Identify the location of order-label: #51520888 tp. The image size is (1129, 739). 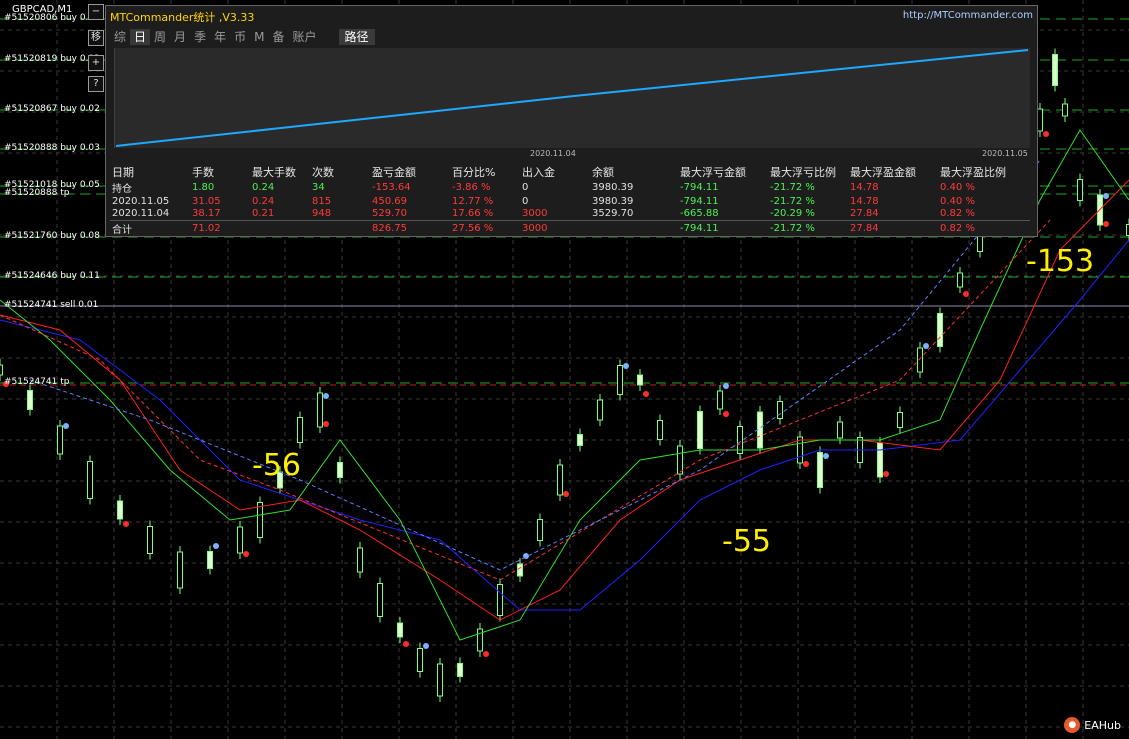
(37, 193).